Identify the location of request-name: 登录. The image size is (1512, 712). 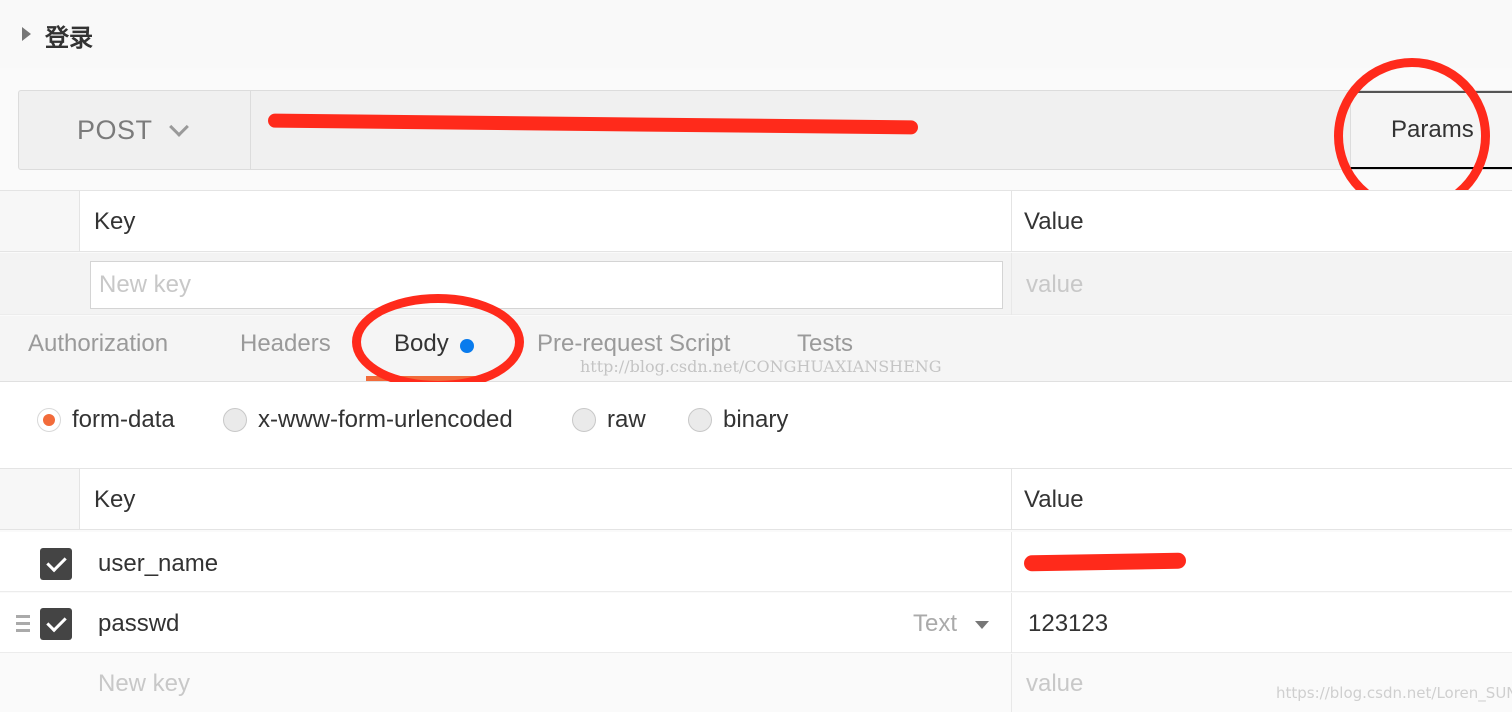
(69, 38).